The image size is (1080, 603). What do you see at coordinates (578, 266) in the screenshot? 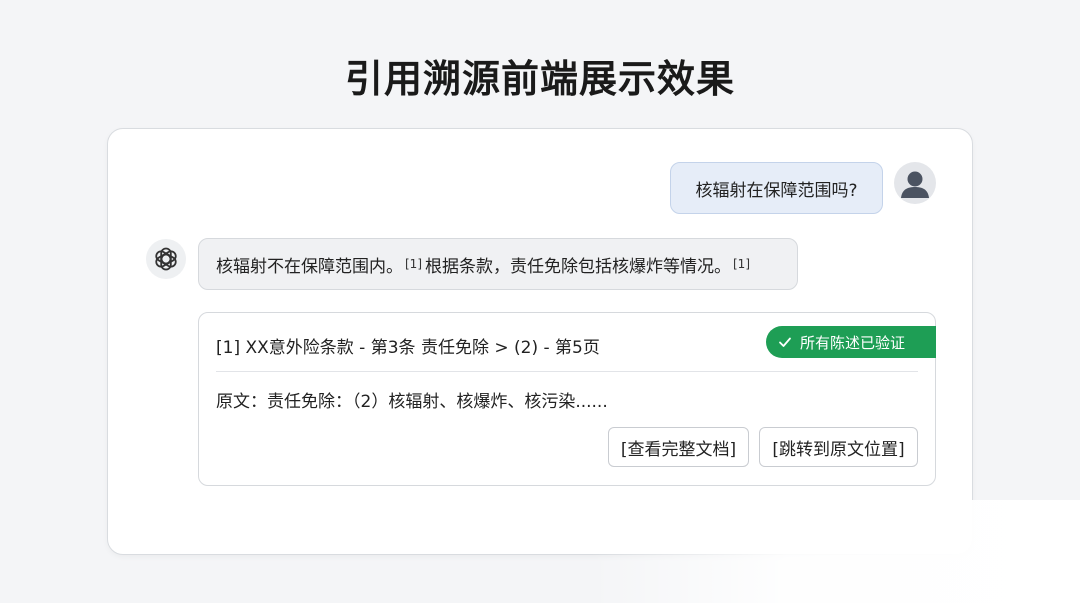
I see `bot-message-part2: 根据条款，责任免除包括核爆炸等情况。` at bounding box center [578, 266].